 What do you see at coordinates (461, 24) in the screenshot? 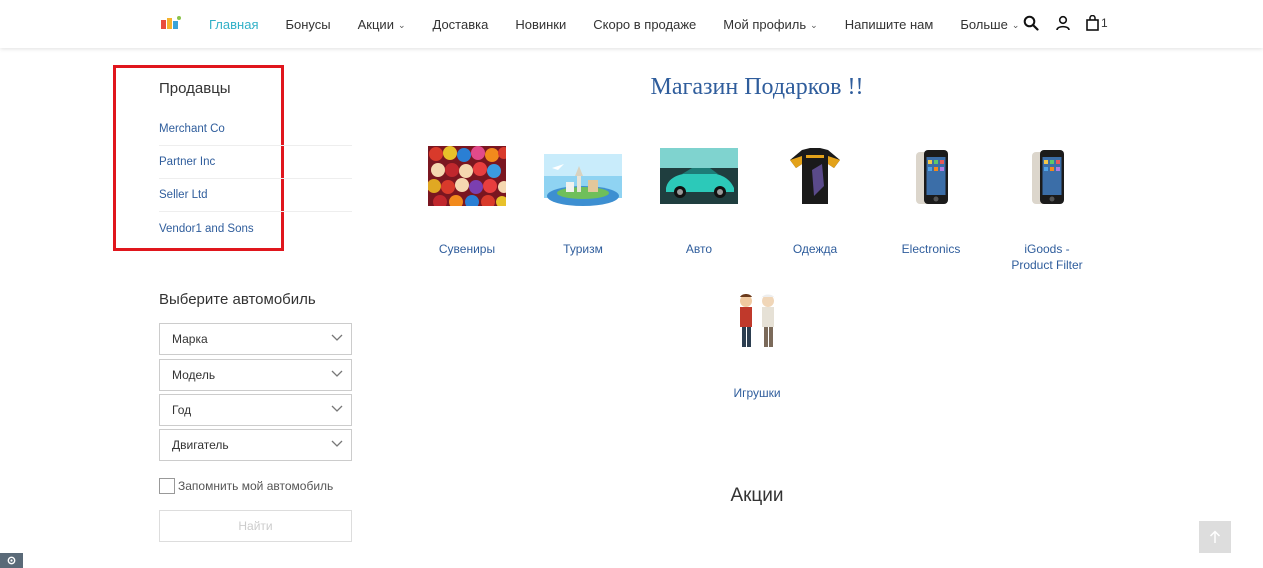
I see `nav-delivery: Доставка` at bounding box center [461, 24].